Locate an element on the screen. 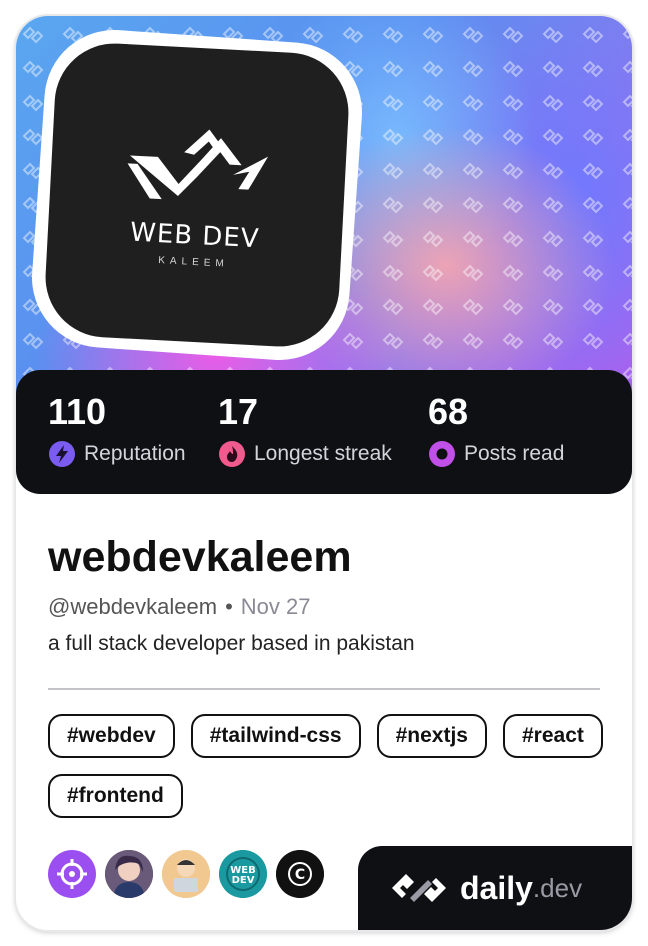 This screenshot has height=946, width=648. c-logo-icon: C is located at coordinates (300, 874).